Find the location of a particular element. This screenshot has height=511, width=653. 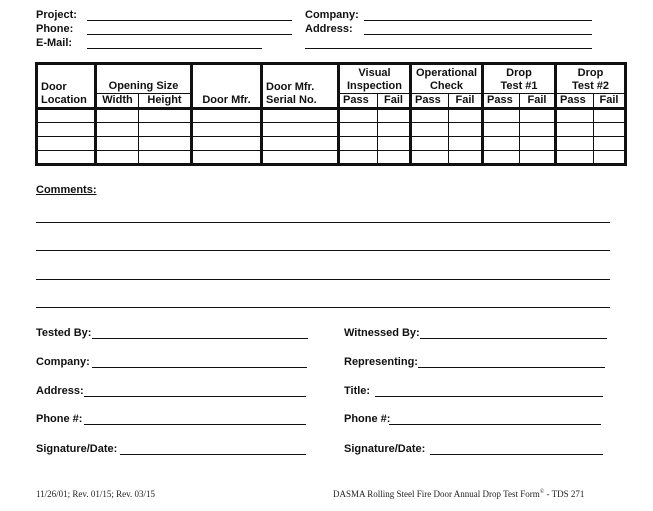

header-drop1-fail: Fail is located at coordinates (537, 101).